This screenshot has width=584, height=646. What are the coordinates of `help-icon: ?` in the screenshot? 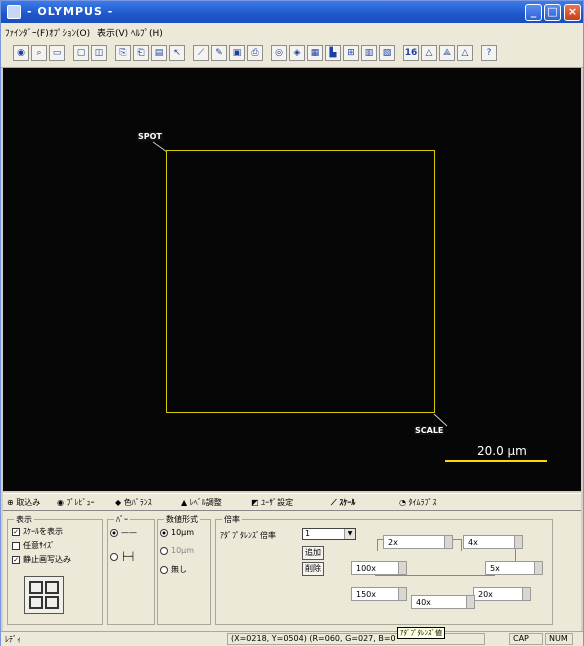 It's located at (489, 53).